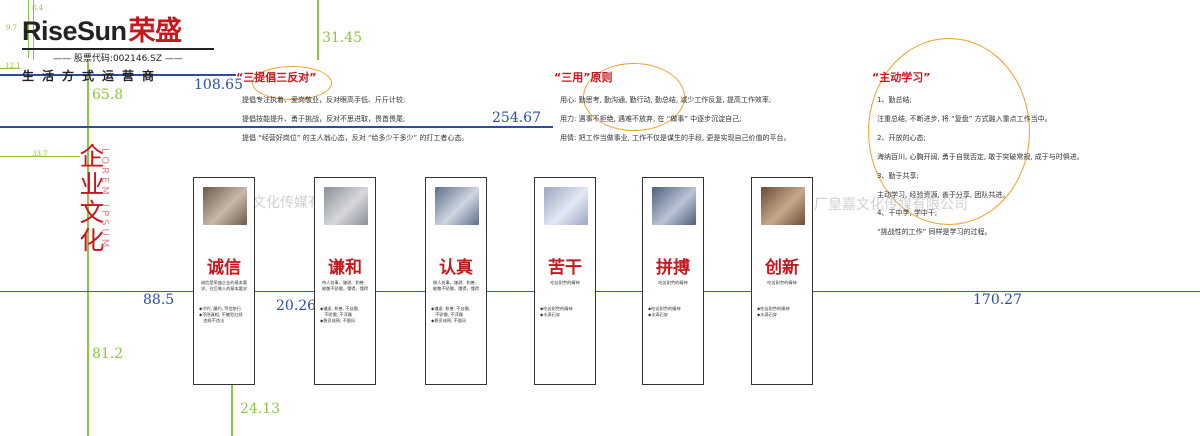  Describe the element at coordinates (782, 268) in the screenshot. I see `card-title: 创新` at that location.